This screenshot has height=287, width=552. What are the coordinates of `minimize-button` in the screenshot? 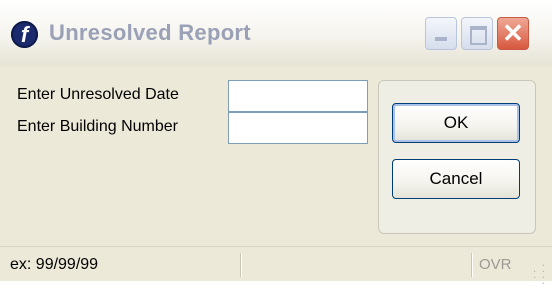 It's located at (441, 33).